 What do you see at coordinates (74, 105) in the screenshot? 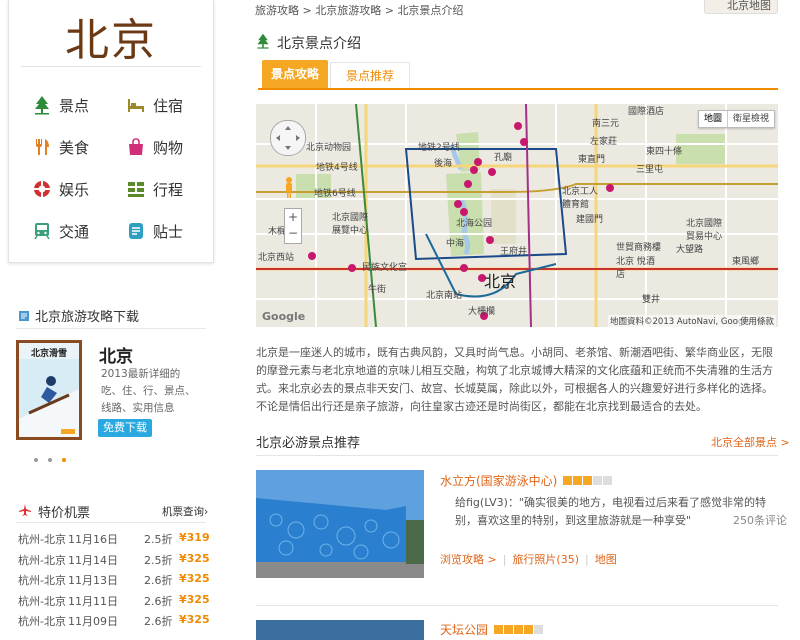
I see `nav-label: 景点` at bounding box center [74, 105].